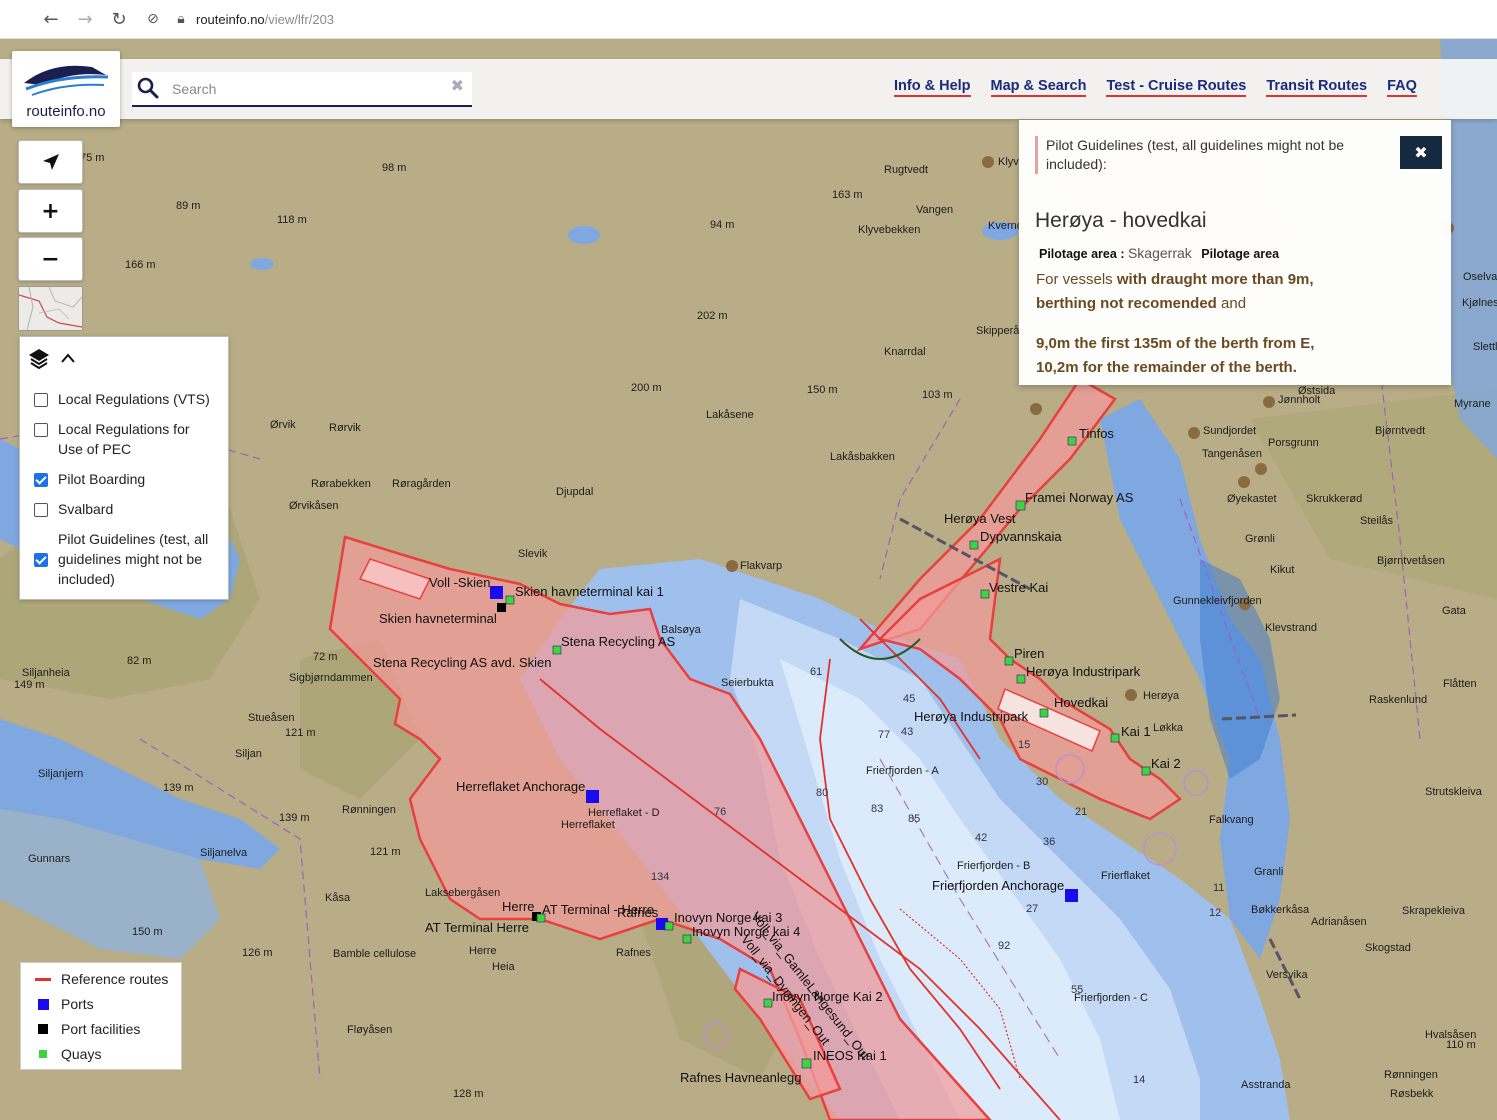 The height and width of the screenshot is (1120, 1497). Describe the element at coordinates (39, 359) in the screenshot. I see `layers-icon` at that location.